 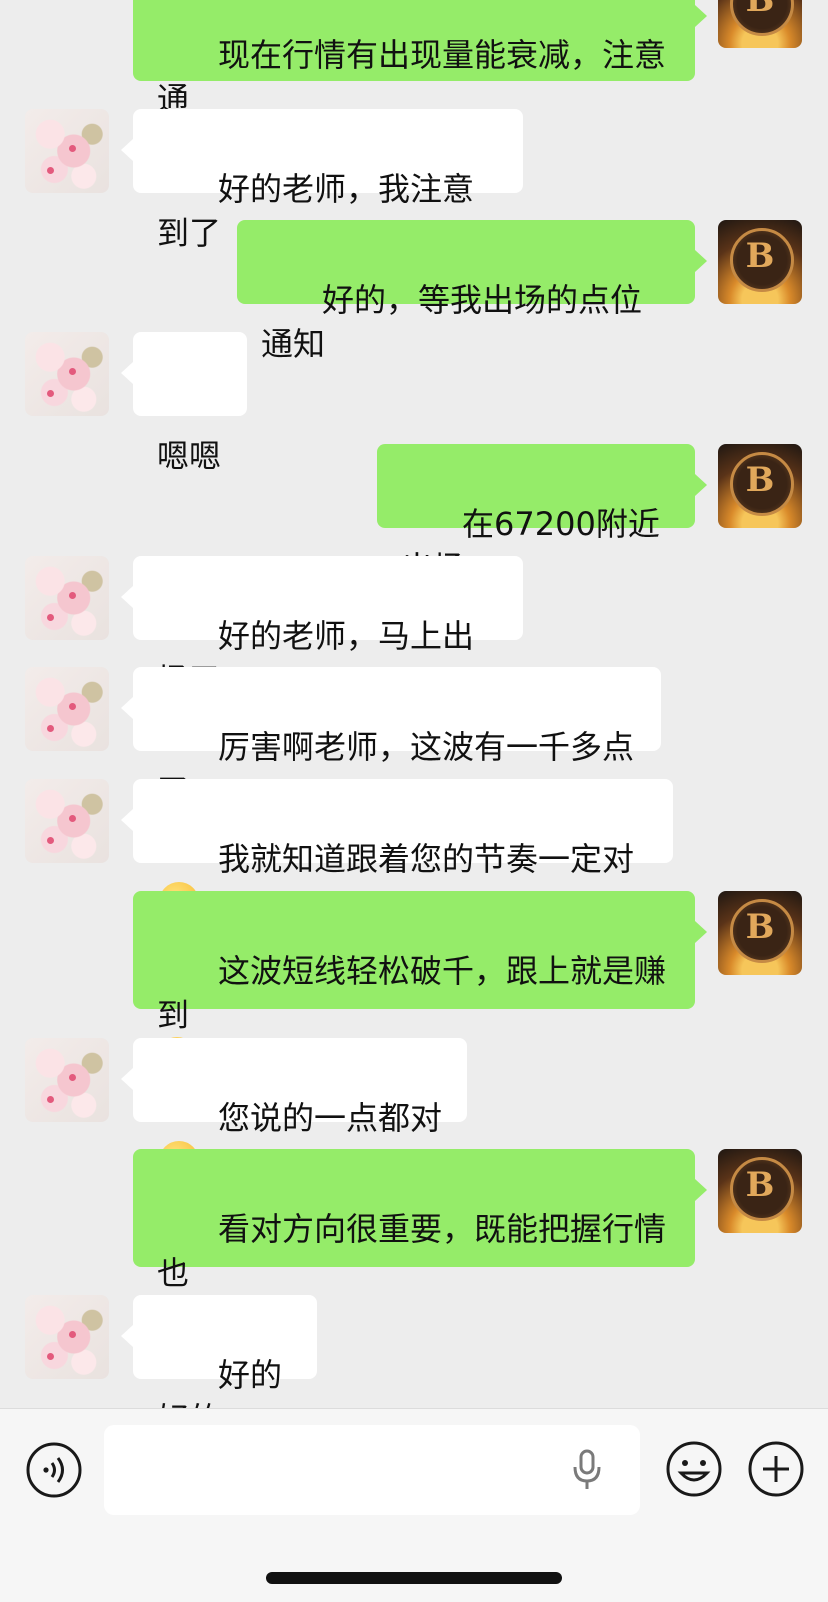 What do you see at coordinates (322, 180) in the screenshot?
I see `message-bubble: 好的老师，我注意到了` at bounding box center [322, 180].